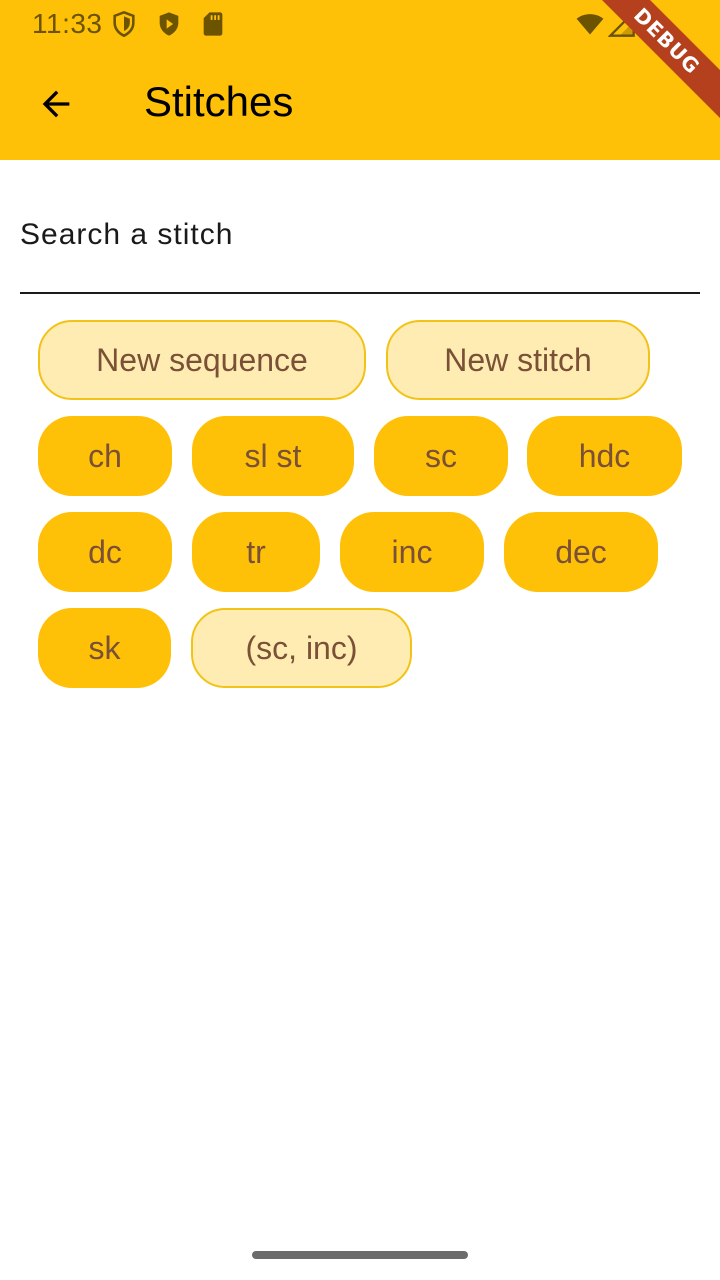 This screenshot has height=1280, width=720. Describe the element at coordinates (368, 360) in the screenshot. I see `chip-row: New sequence New stitch` at that location.